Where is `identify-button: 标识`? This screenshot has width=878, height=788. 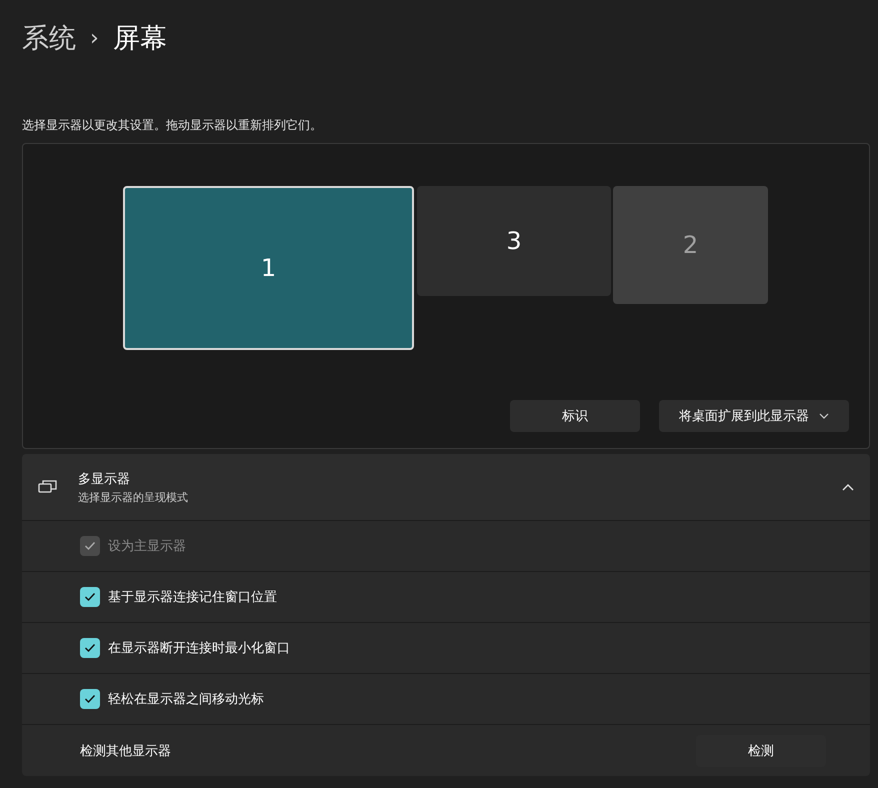
identify-button: 标识 is located at coordinates (575, 416).